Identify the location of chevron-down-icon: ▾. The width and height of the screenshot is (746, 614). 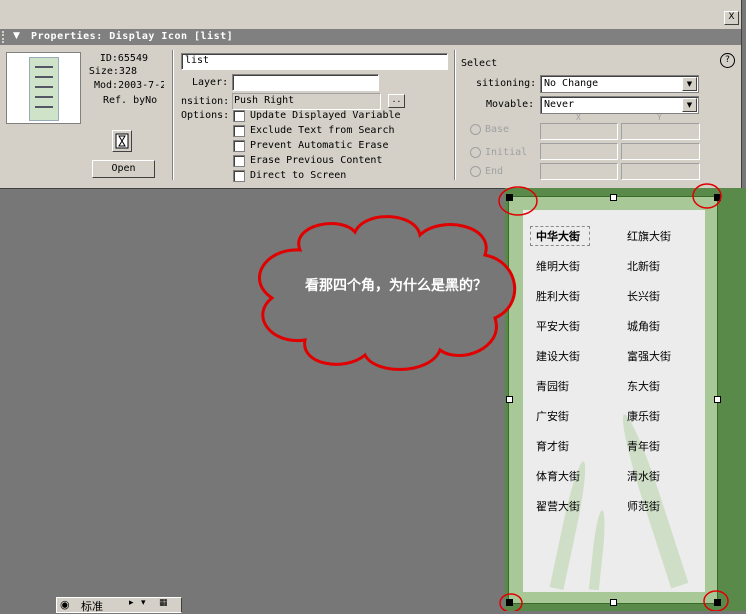
(143, 603).